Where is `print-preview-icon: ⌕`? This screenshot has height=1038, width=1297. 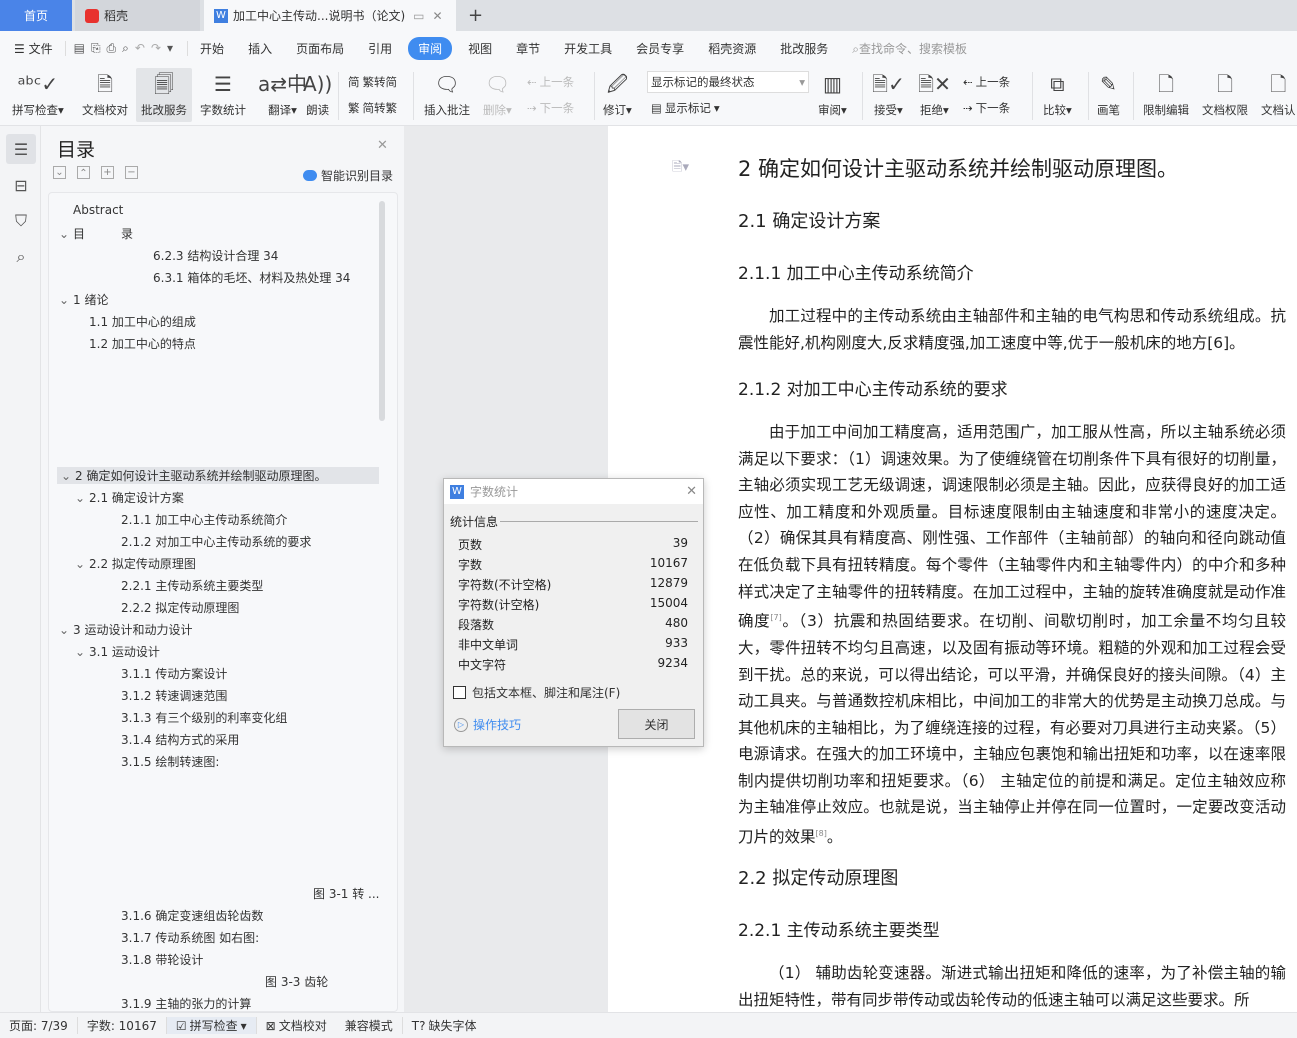
print-preview-icon: ⌕ is located at coordinates (128, 48).